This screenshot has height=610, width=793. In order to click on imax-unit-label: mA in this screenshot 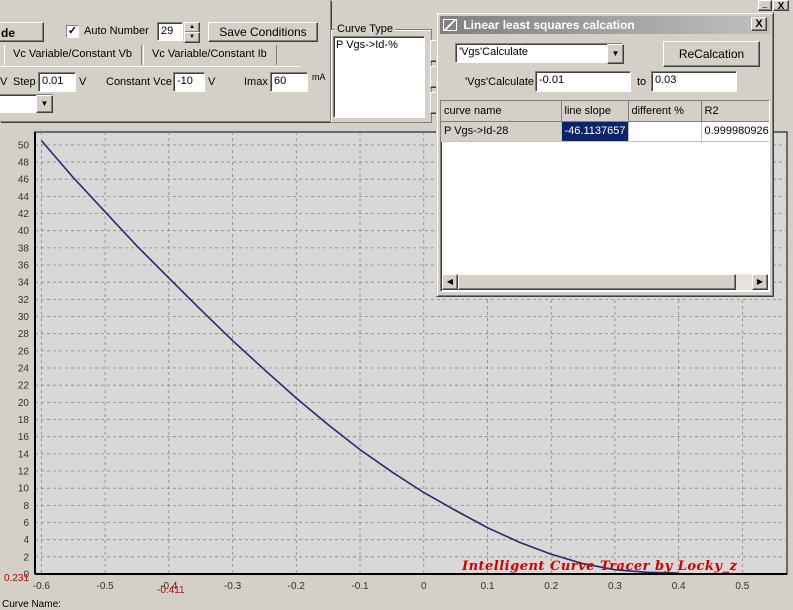, I will do `click(319, 77)`.